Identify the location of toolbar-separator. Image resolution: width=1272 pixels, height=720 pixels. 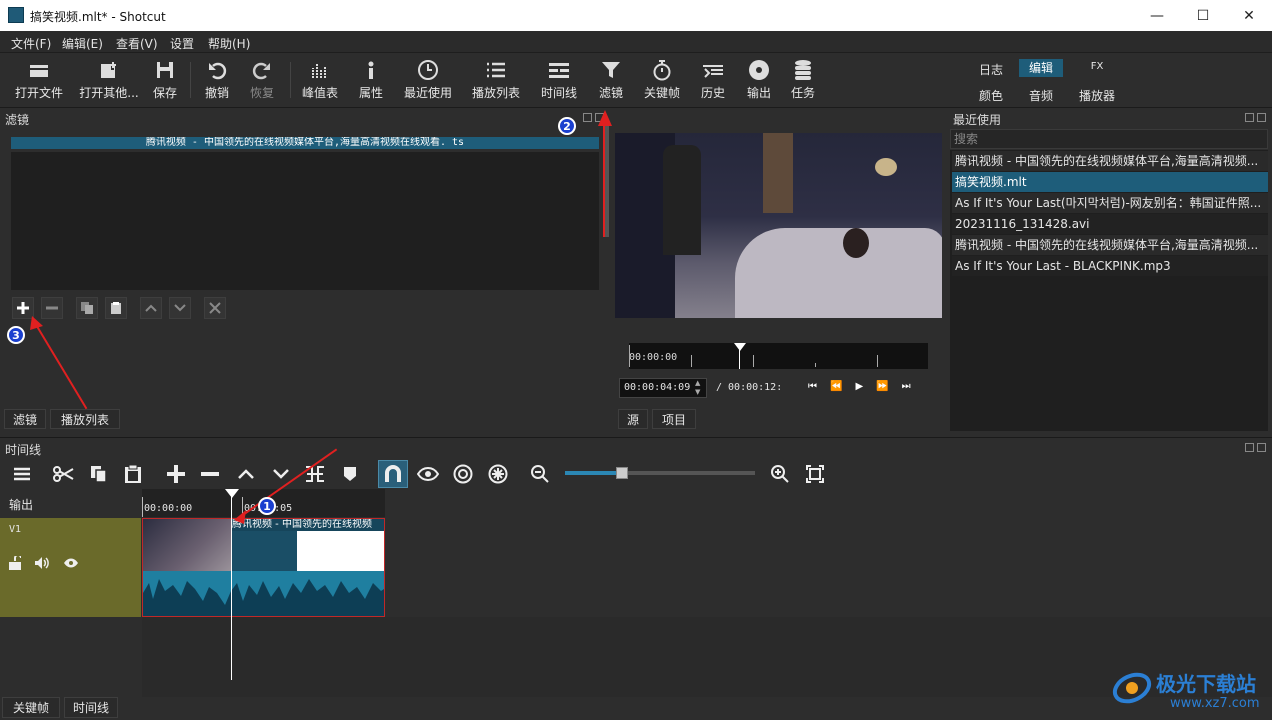
(290, 80).